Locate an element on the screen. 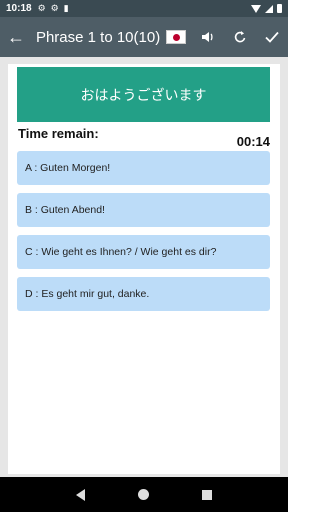 This screenshot has height=512, width=320. volume-icon is located at coordinates (208, 37).